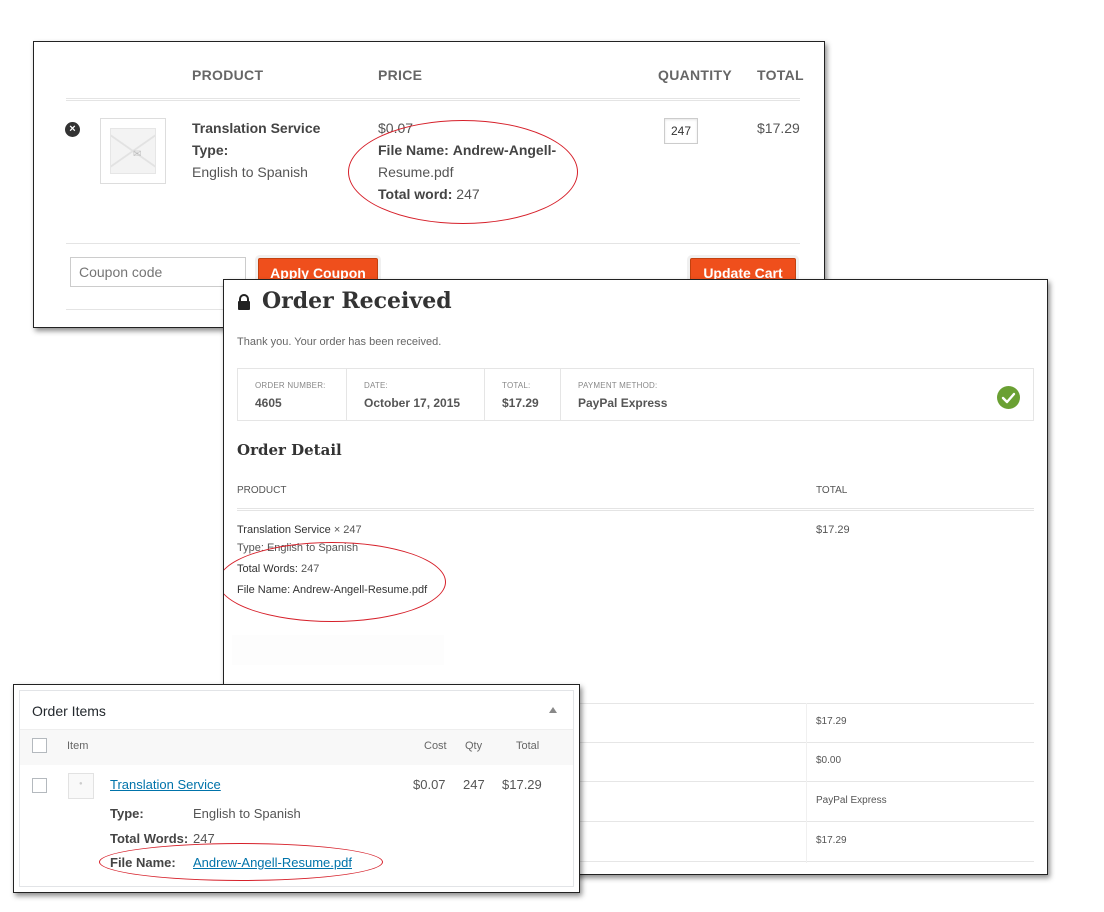 This screenshot has width=1104, height=912. I want to click on items-header-total: Total, so click(528, 746).